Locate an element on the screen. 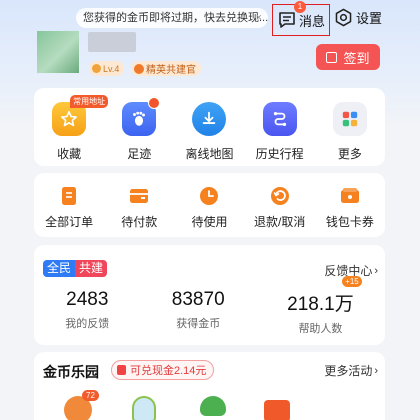 This screenshot has width=420, height=420. quick-tool-more: 更多 is located at coordinates (350, 132).